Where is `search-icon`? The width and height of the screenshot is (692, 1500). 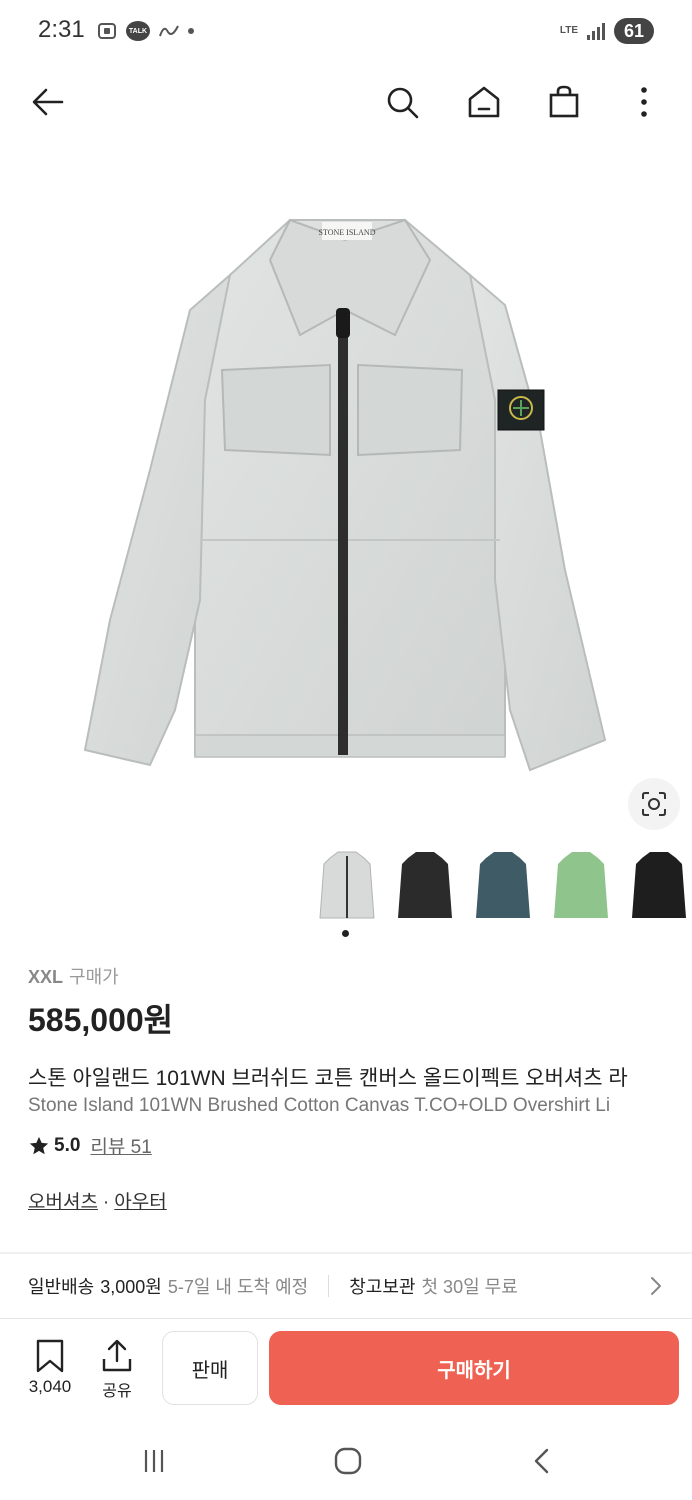
search-icon is located at coordinates (403, 103).